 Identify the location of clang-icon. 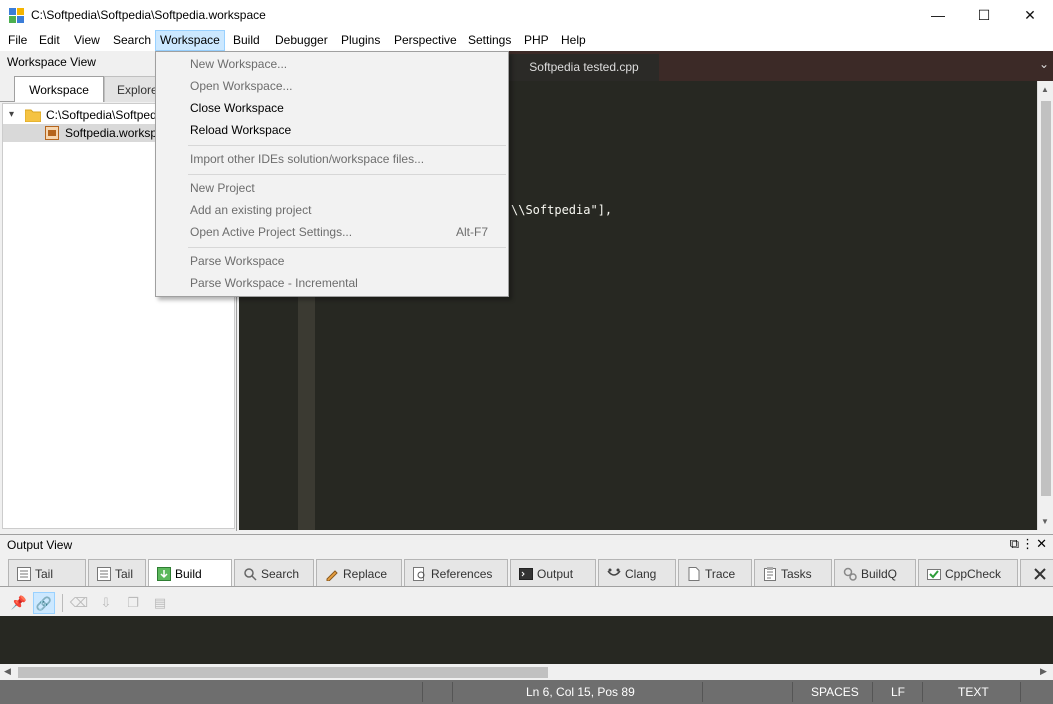
(614, 572).